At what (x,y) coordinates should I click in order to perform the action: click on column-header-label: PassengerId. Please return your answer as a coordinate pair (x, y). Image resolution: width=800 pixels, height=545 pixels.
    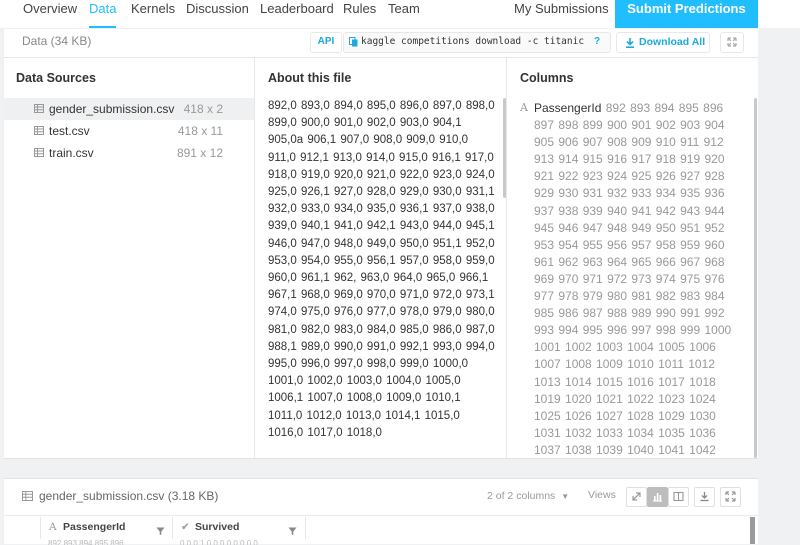
    Looking at the image, I should click on (94, 527).